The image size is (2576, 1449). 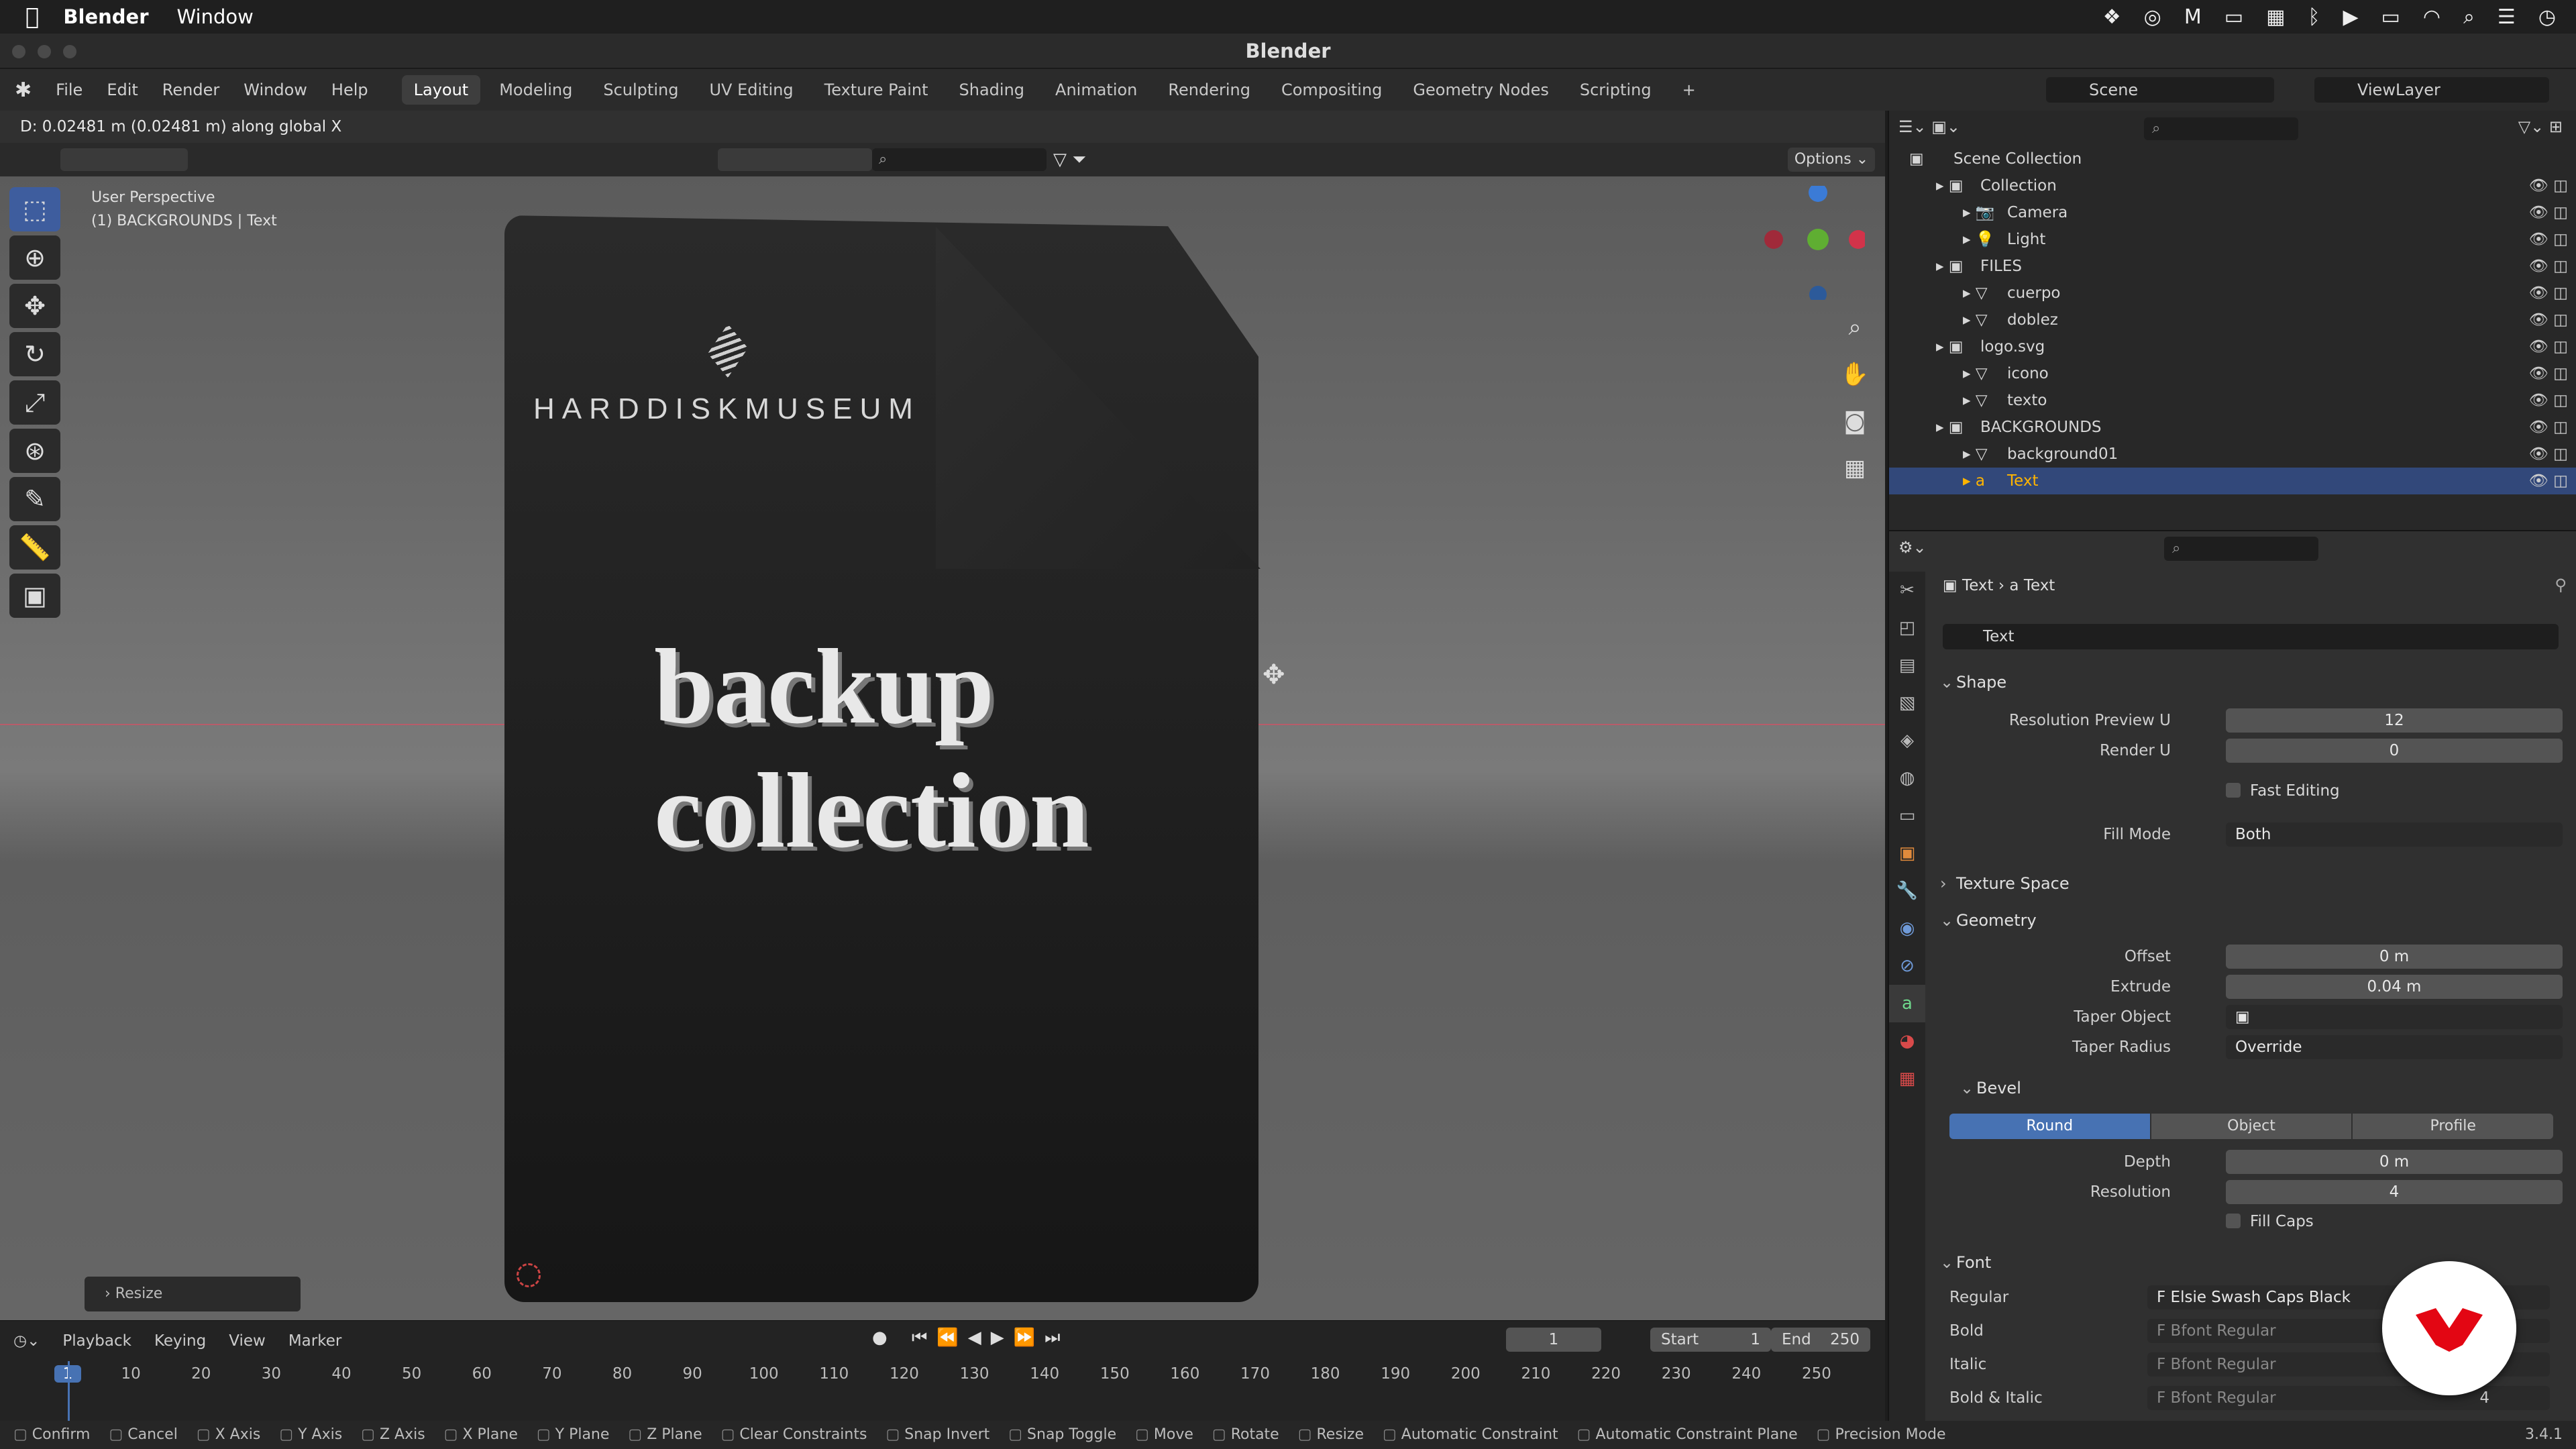 What do you see at coordinates (1857, 239) in the screenshot?
I see `x-axis-icon` at bounding box center [1857, 239].